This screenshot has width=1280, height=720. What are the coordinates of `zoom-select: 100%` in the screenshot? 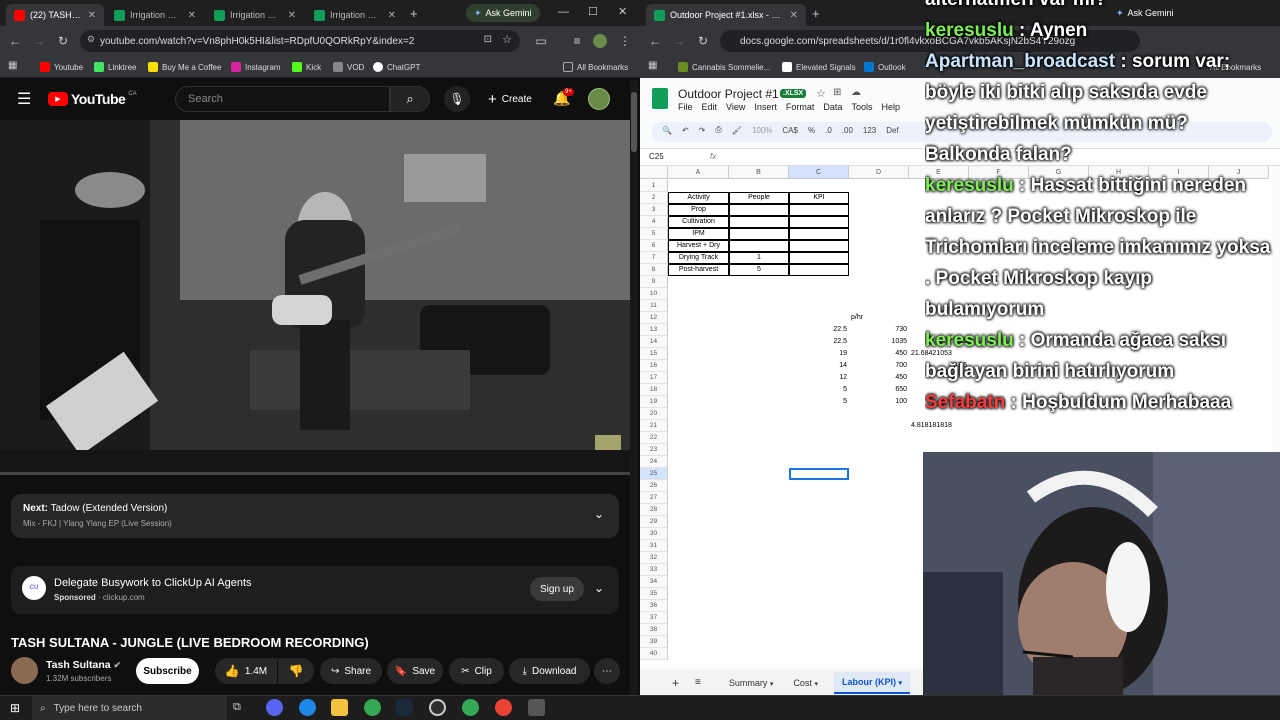 It's located at (762, 130).